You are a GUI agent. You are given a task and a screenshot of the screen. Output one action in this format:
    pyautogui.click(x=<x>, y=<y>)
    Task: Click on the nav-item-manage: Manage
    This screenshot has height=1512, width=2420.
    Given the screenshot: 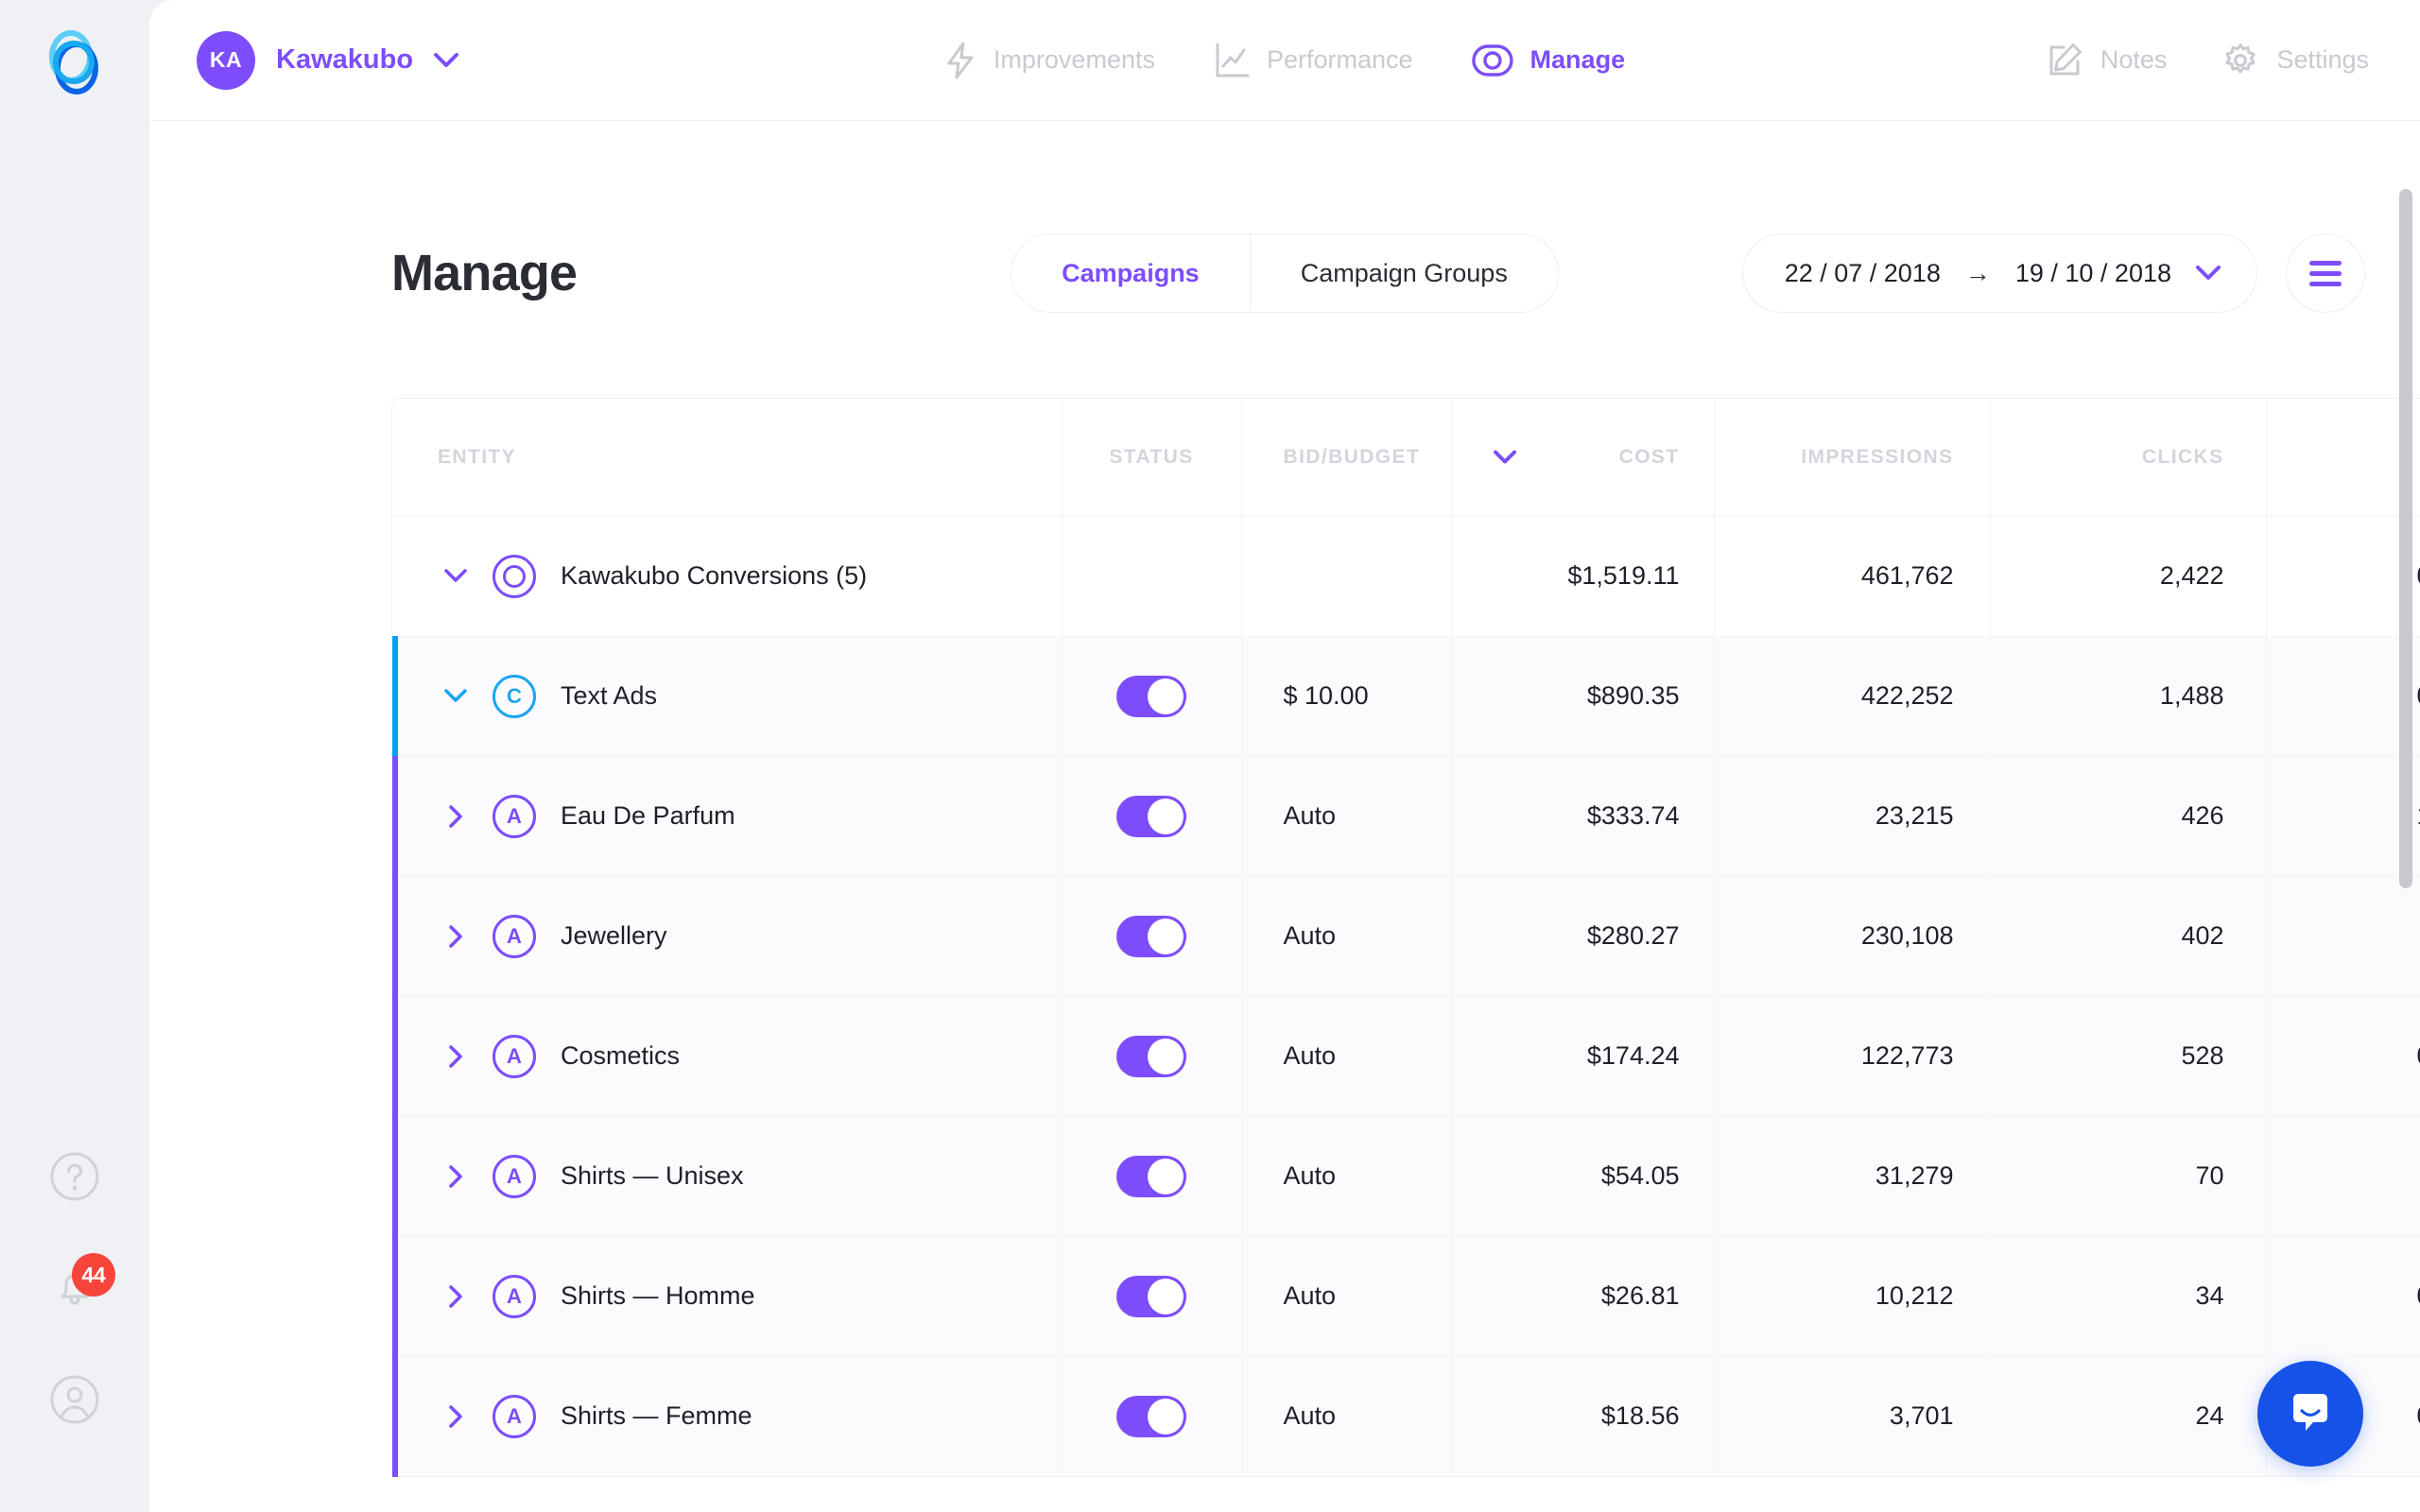 What is the action you would take?
    pyautogui.click(x=1548, y=60)
    